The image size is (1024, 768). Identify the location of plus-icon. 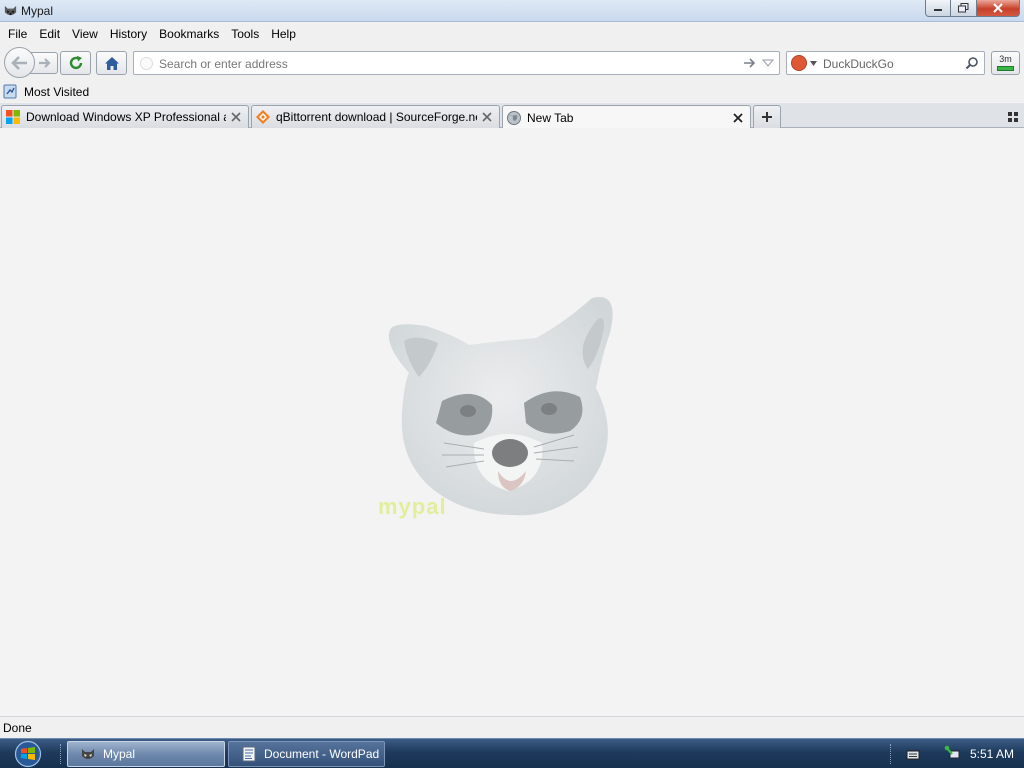
(767, 117).